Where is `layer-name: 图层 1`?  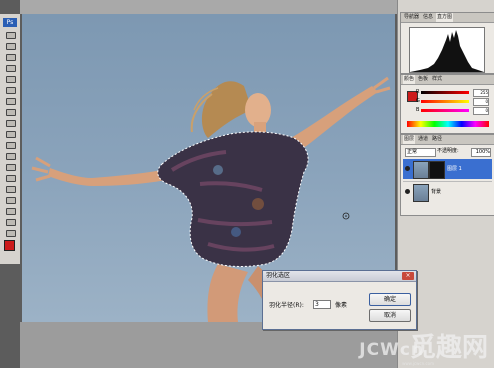
layer-name: 图层 1 is located at coordinates (454, 169).